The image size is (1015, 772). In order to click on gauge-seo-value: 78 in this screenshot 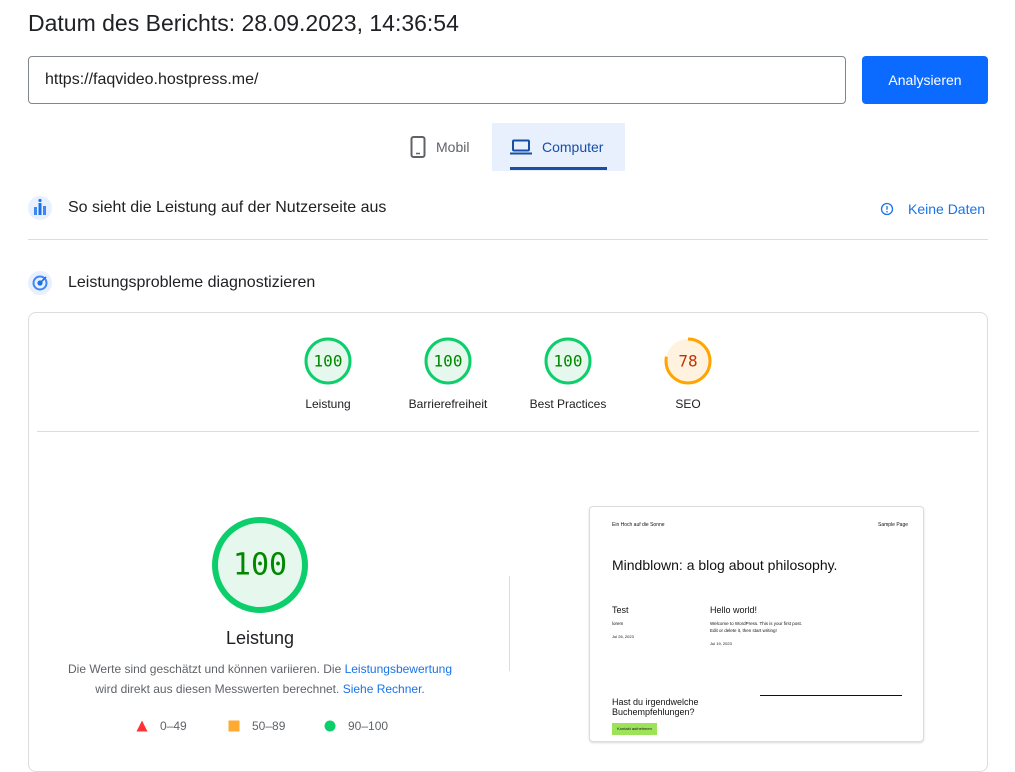, I will do `click(687, 361)`.